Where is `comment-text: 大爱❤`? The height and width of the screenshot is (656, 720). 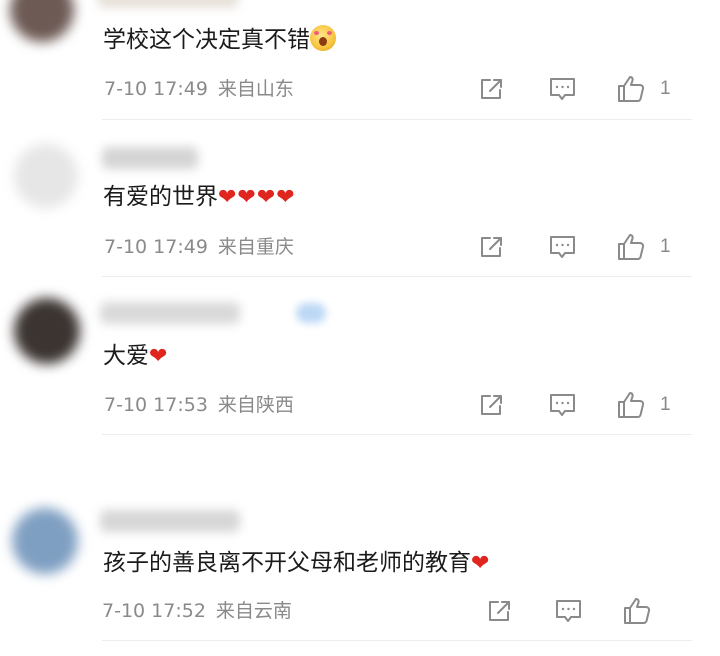
comment-text: 大爱❤ is located at coordinates (135, 356).